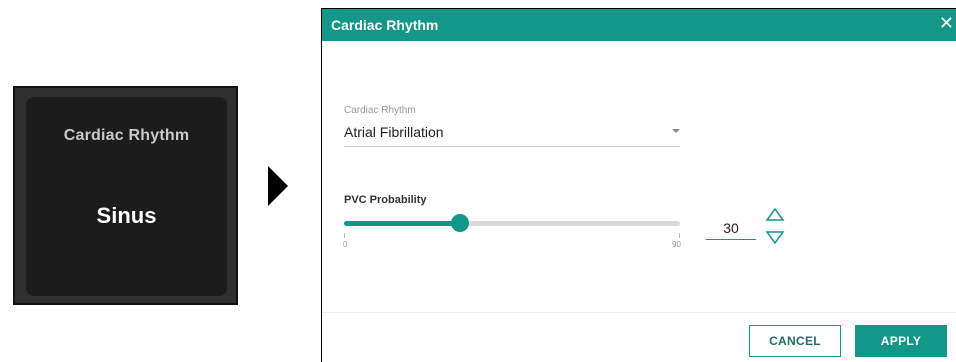 Image resolution: width=956 pixels, height=362 pixels. I want to click on cancel-button: CANCEL, so click(795, 341).